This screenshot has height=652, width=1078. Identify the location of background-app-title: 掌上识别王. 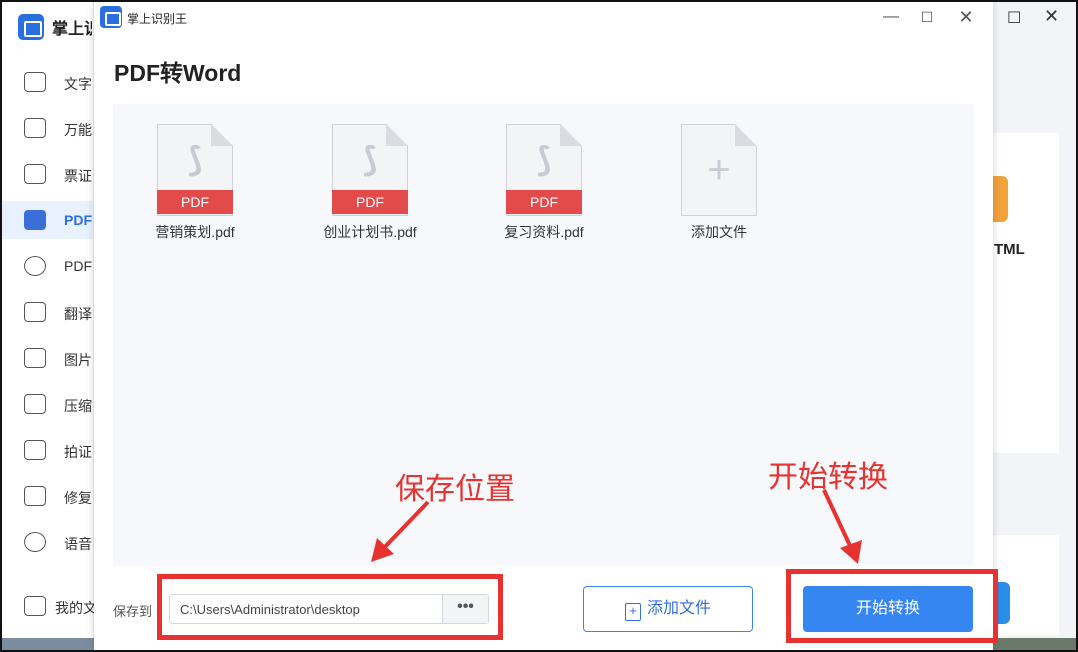
(72, 29).